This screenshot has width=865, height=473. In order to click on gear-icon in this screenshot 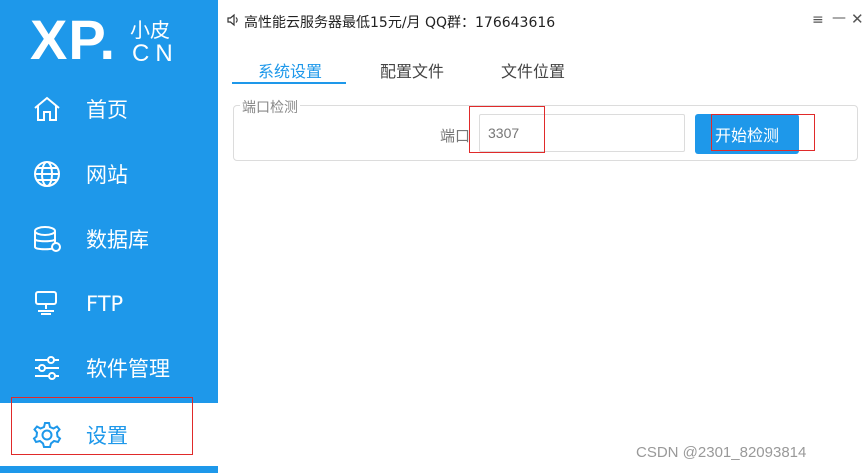, I will do `click(47, 435)`.